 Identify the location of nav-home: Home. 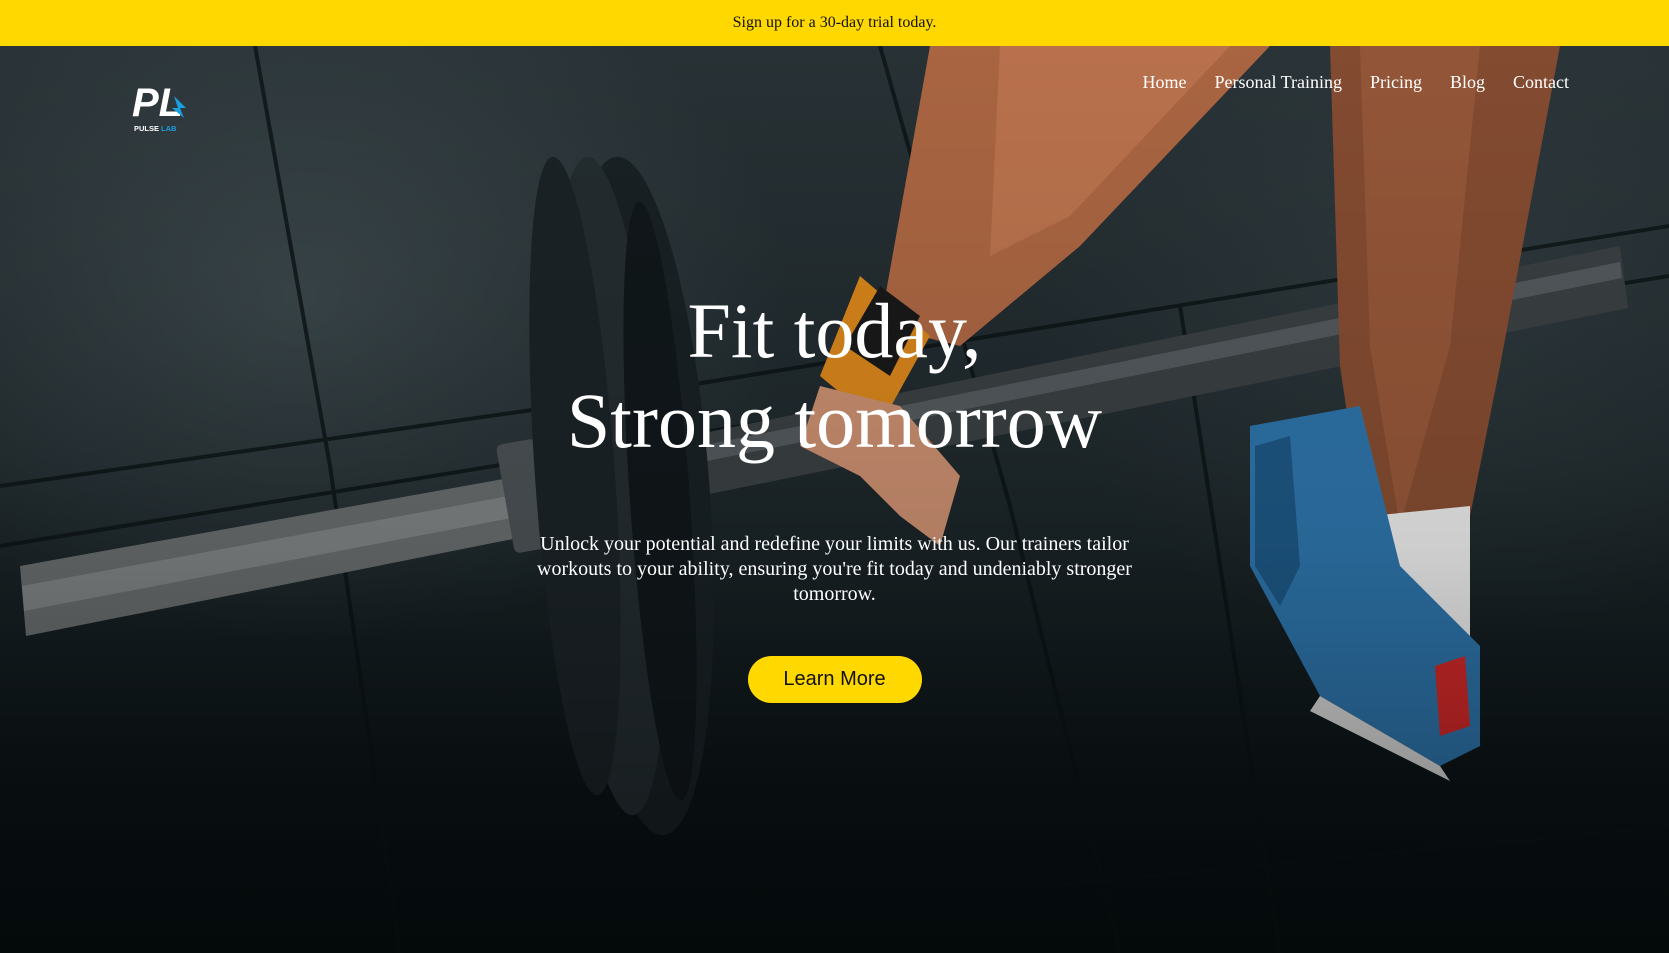
(1164, 82).